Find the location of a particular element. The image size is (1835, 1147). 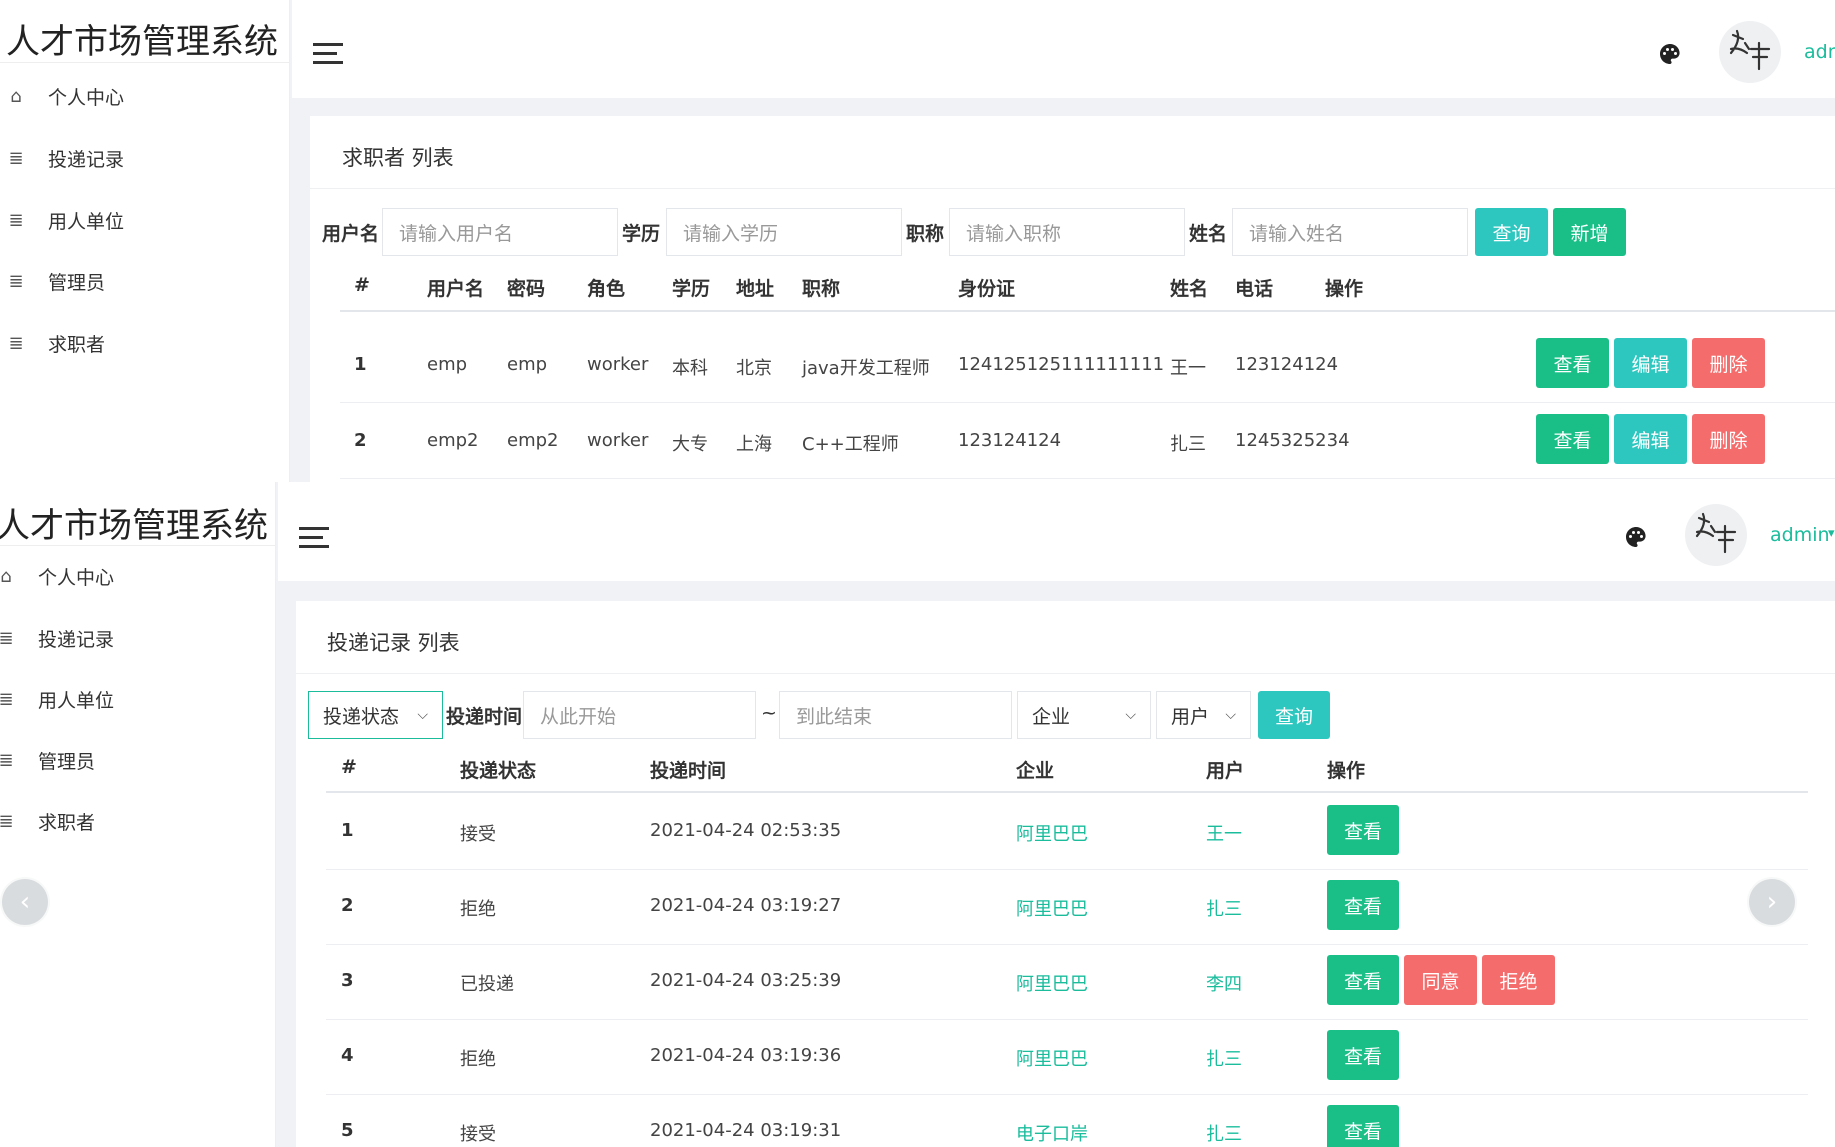

carousel-prev-button: ‹ is located at coordinates (25, 902).